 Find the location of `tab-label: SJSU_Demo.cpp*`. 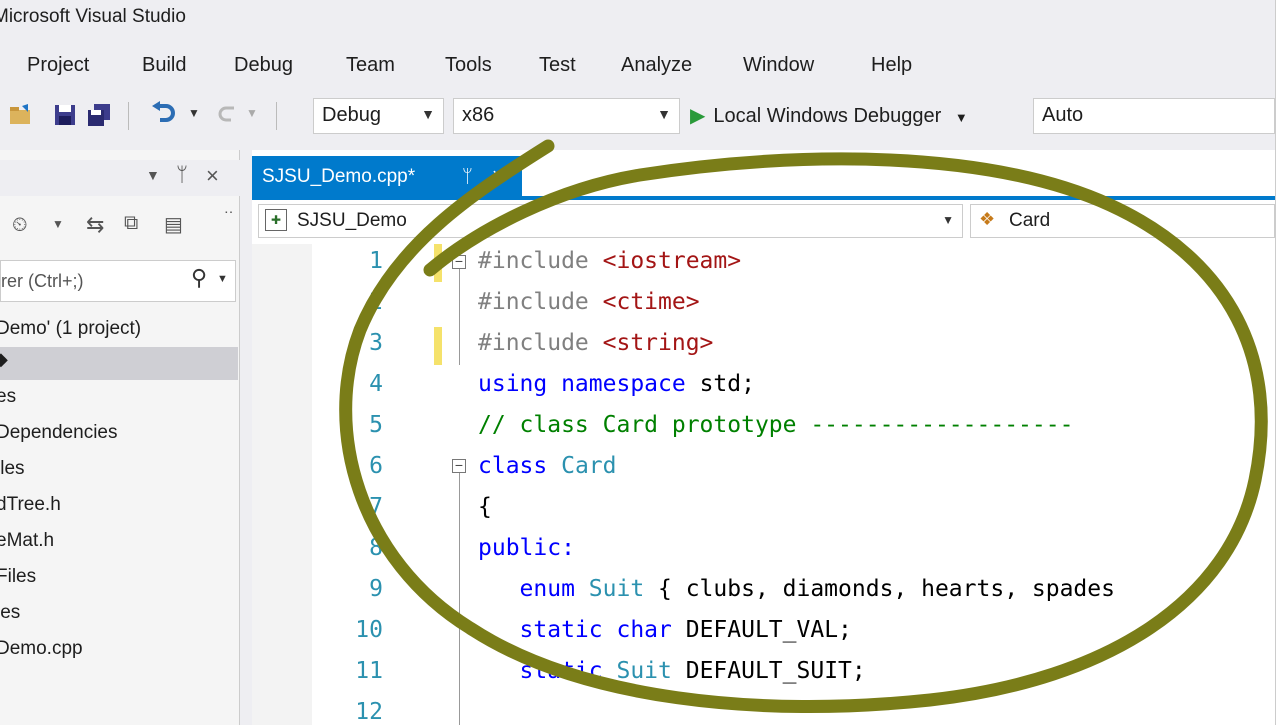

tab-label: SJSU_Demo.cpp* is located at coordinates (339, 176).